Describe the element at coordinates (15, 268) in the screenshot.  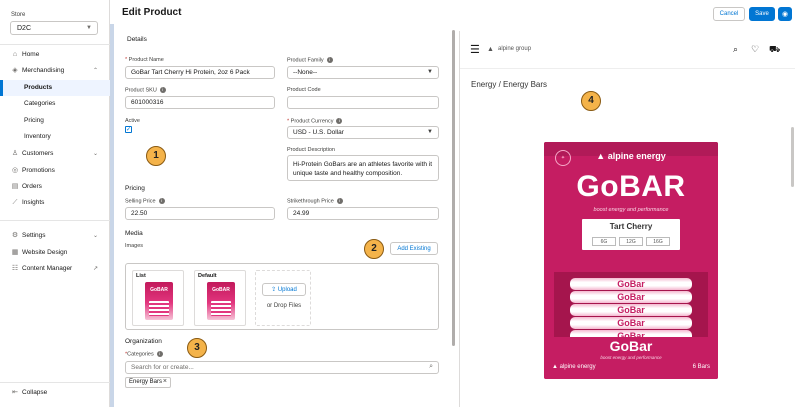
I see `content-icon: ☷` at that location.